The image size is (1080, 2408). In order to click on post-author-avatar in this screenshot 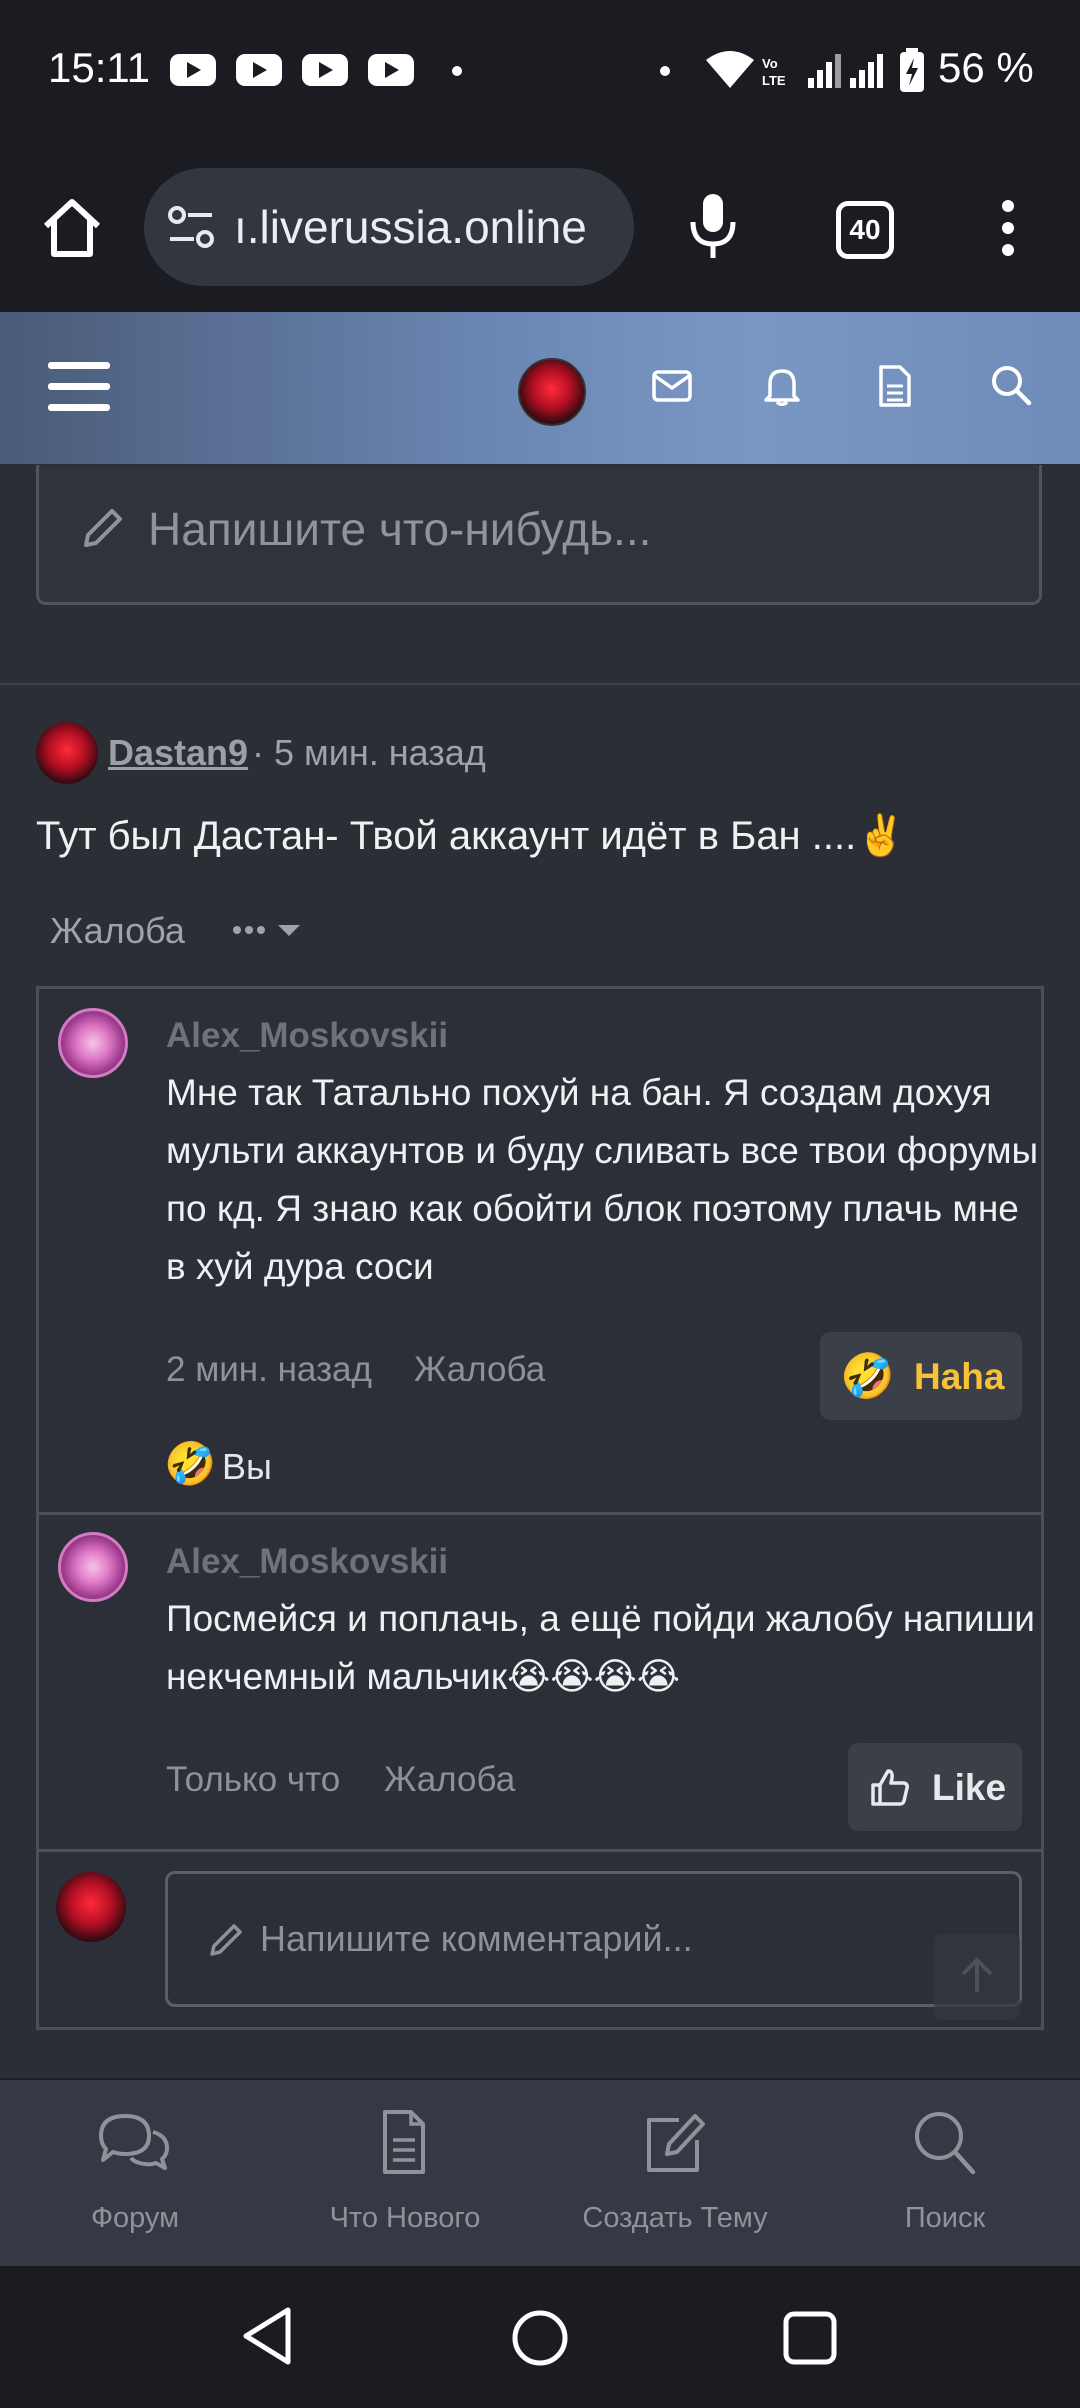, I will do `click(67, 753)`.